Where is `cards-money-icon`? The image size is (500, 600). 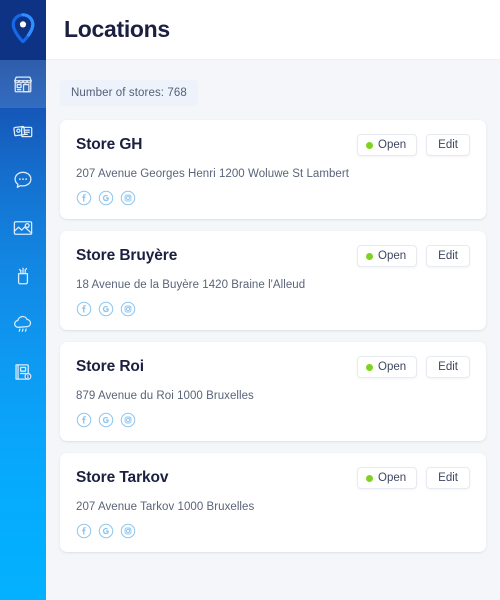
cards-money-icon is located at coordinates (23, 132).